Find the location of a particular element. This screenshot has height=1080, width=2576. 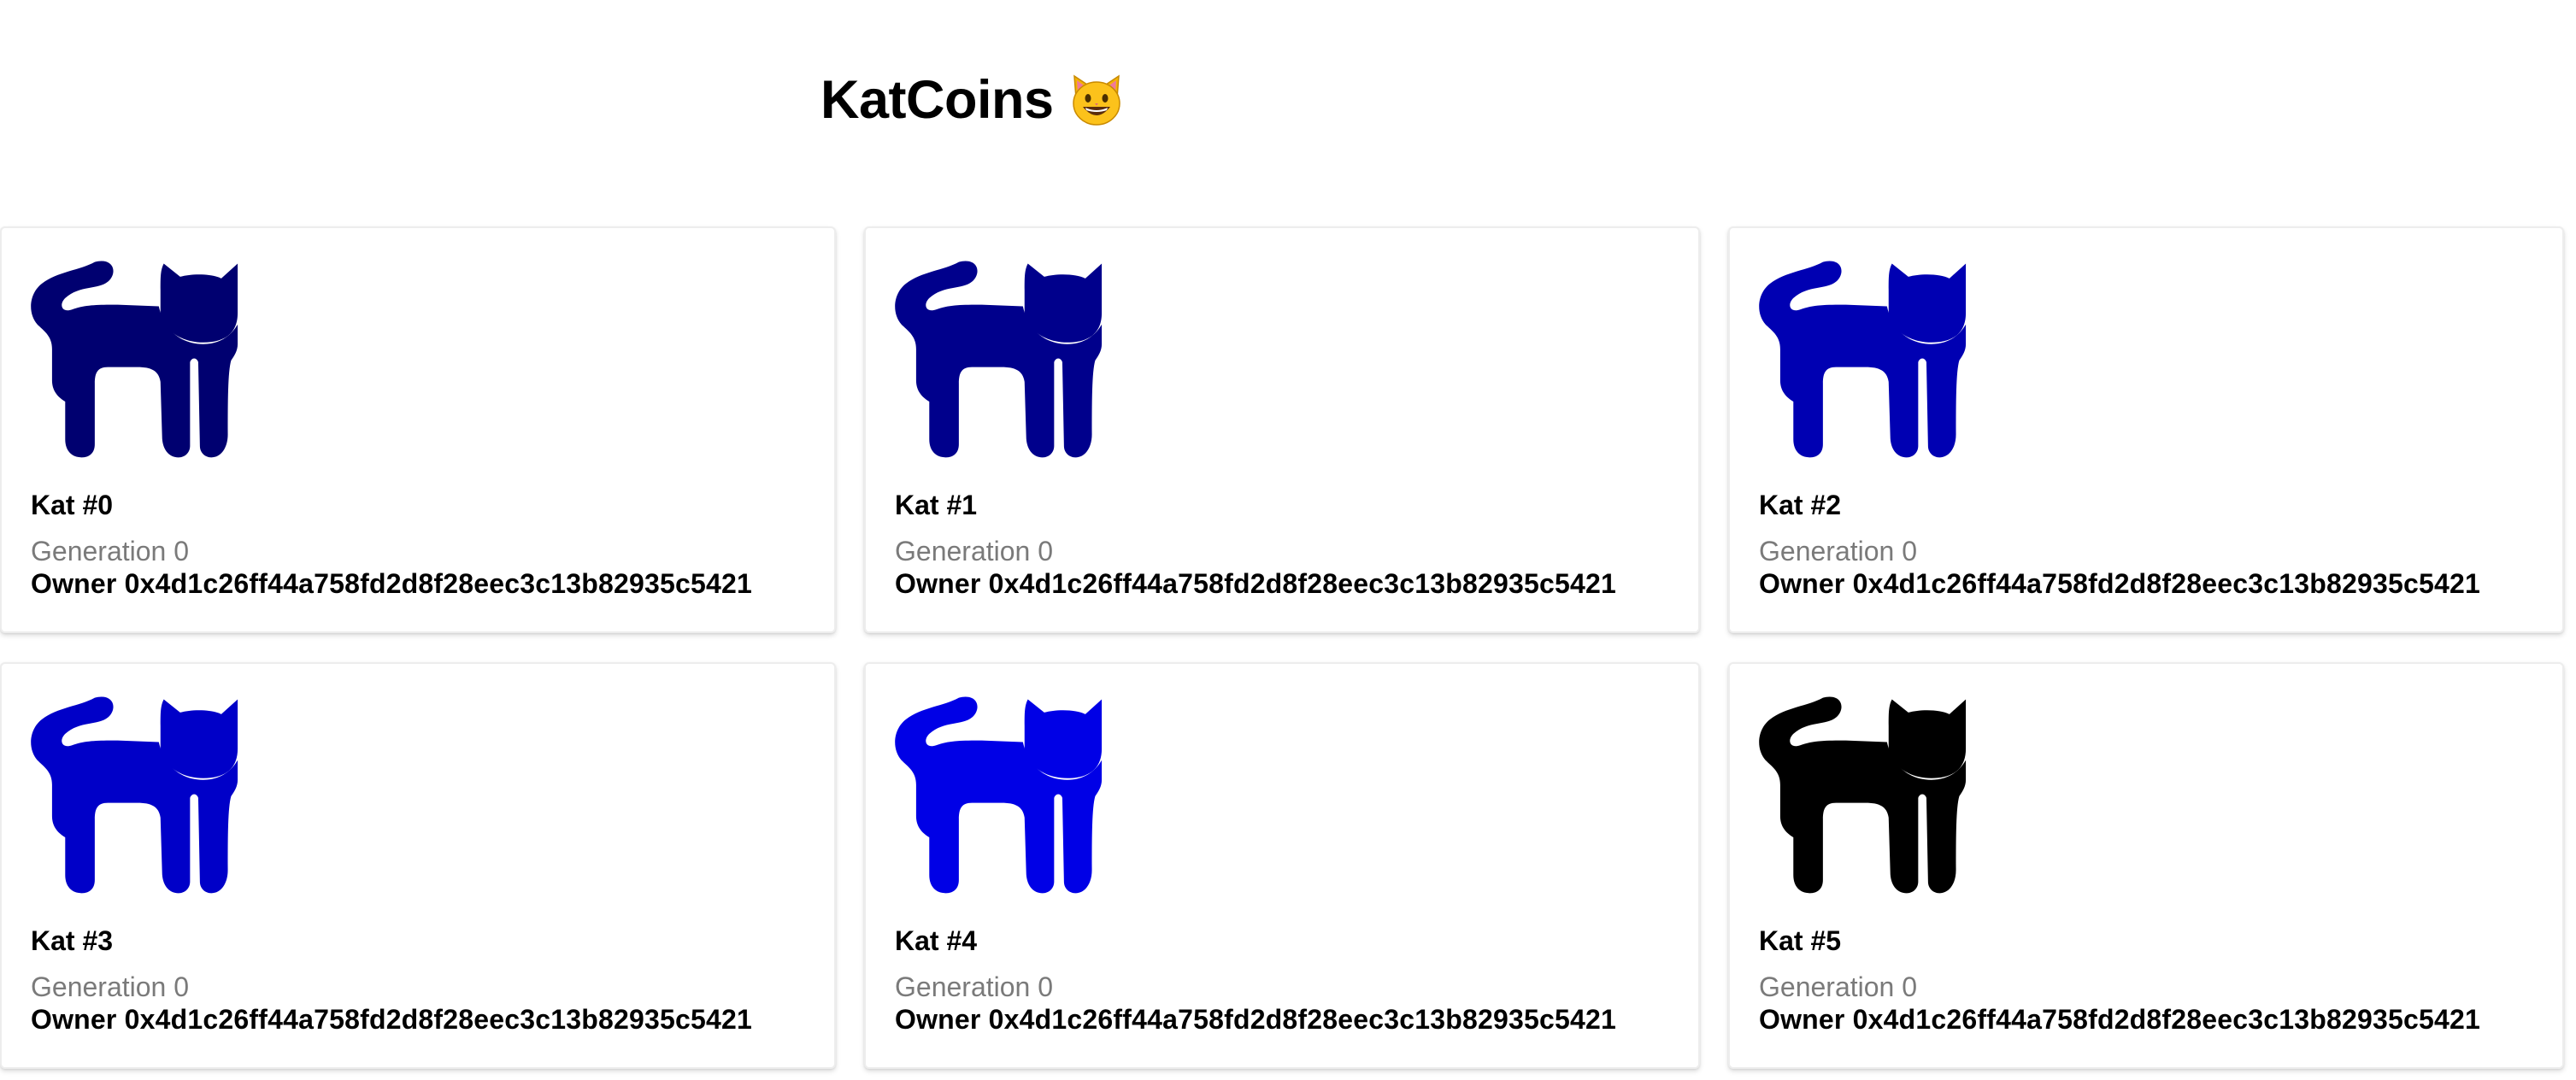

grinning-cat-face-icon is located at coordinates (1096, 100).